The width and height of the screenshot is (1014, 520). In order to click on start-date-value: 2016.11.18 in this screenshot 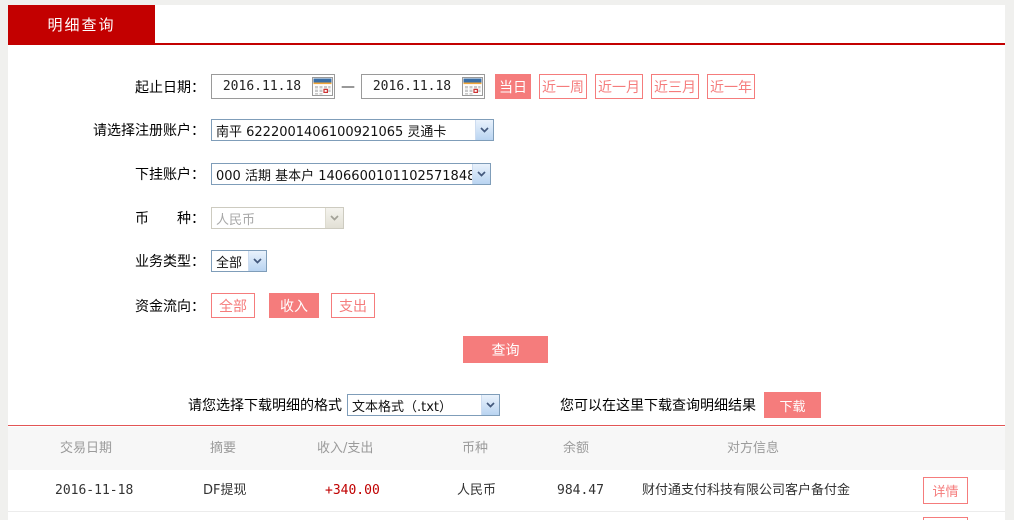, I will do `click(262, 86)`.